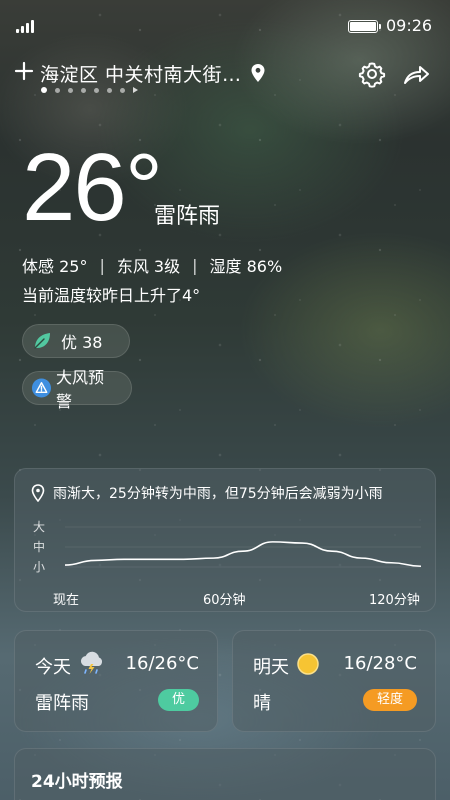 The image size is (450, 800). Describe the element at coordinates (308, 664) in the screenshot. I see `sun-icon` at that location.